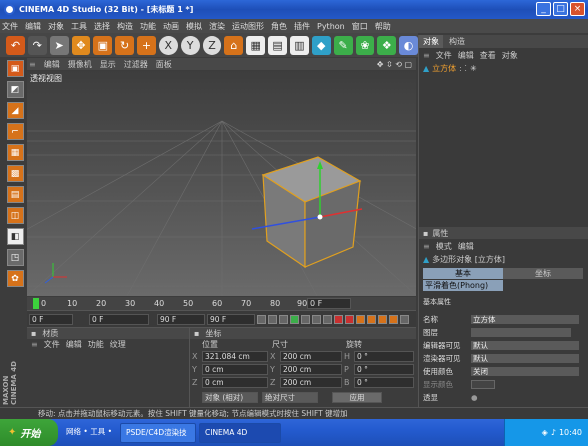 The height and width of the screenshot is (446, 588). I want to click on play-icon, so click(294, 319).